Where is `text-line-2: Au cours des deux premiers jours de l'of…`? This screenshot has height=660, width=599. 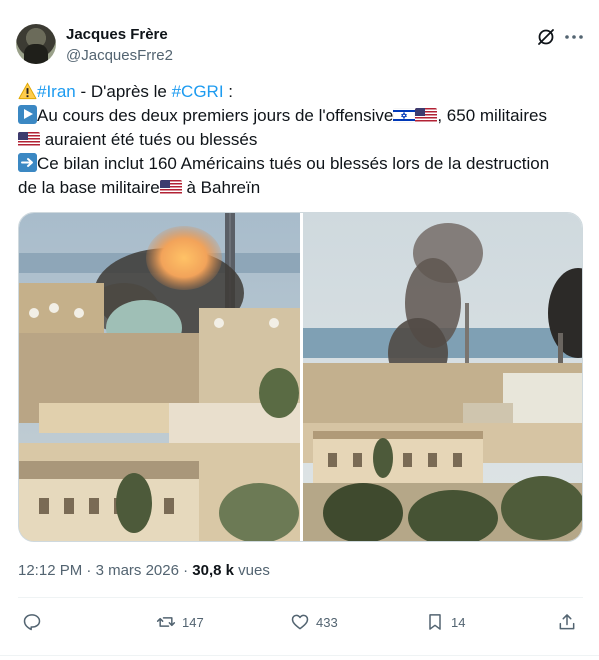
text-line-2: Au cours des deux premiers jours de l'of… is located at coordinates (300, 116).